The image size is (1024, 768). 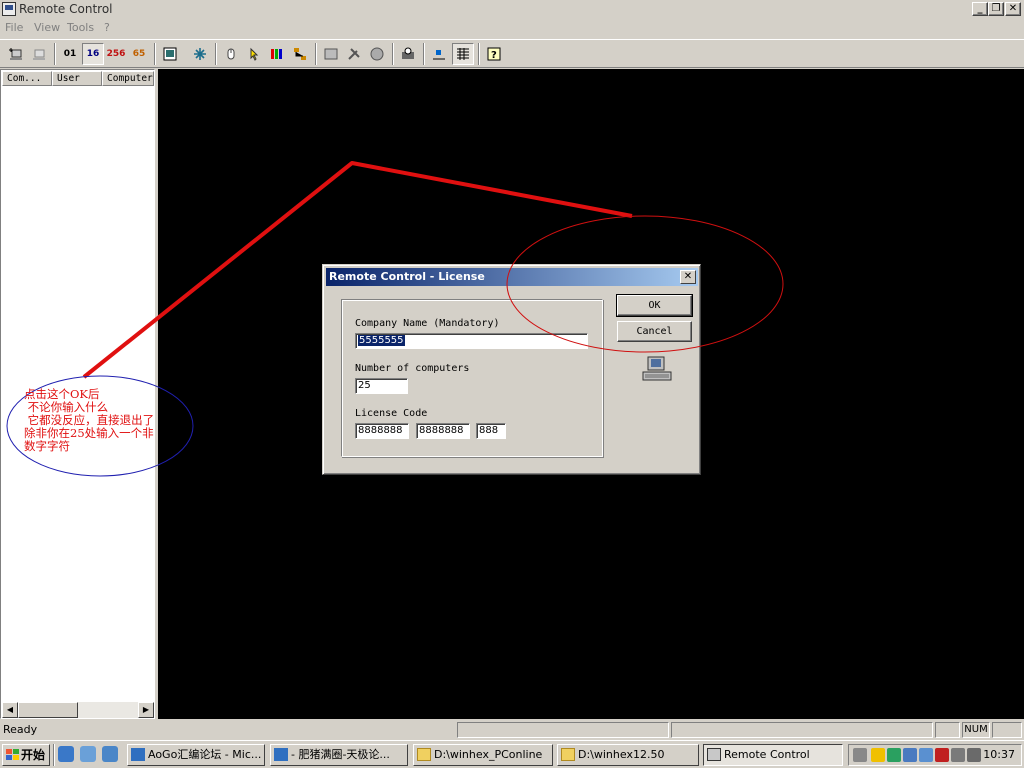 I want to click on volume-tray-icon, so click(x=974, y=755).